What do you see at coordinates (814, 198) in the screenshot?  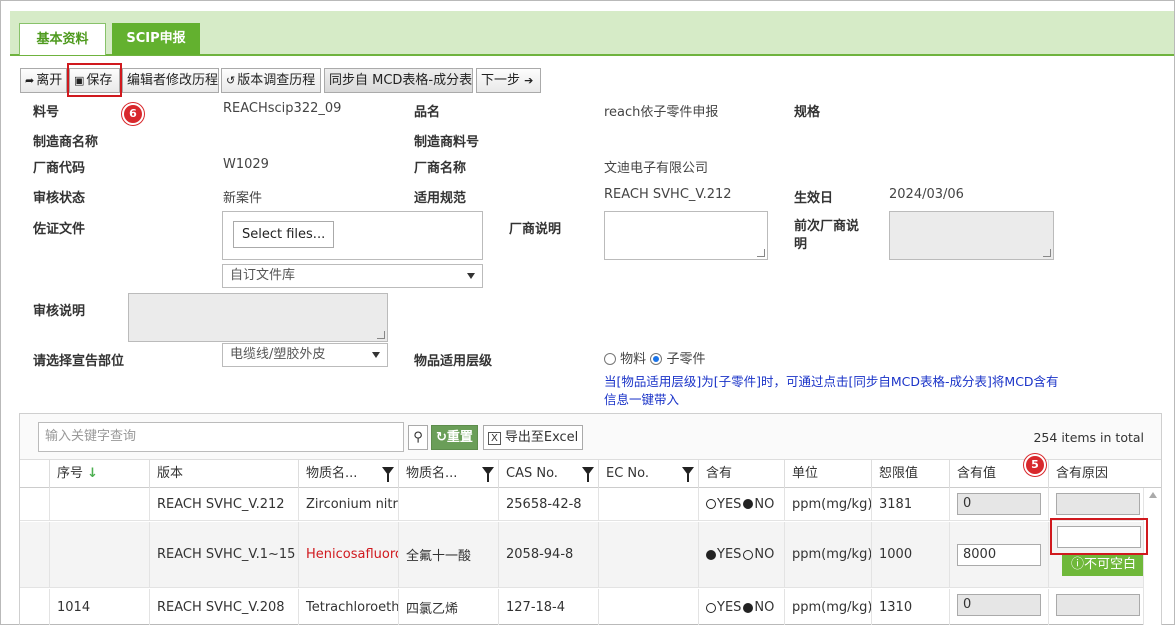 I see `effective-date-label: 生效日` at bounding box center [814, 198].